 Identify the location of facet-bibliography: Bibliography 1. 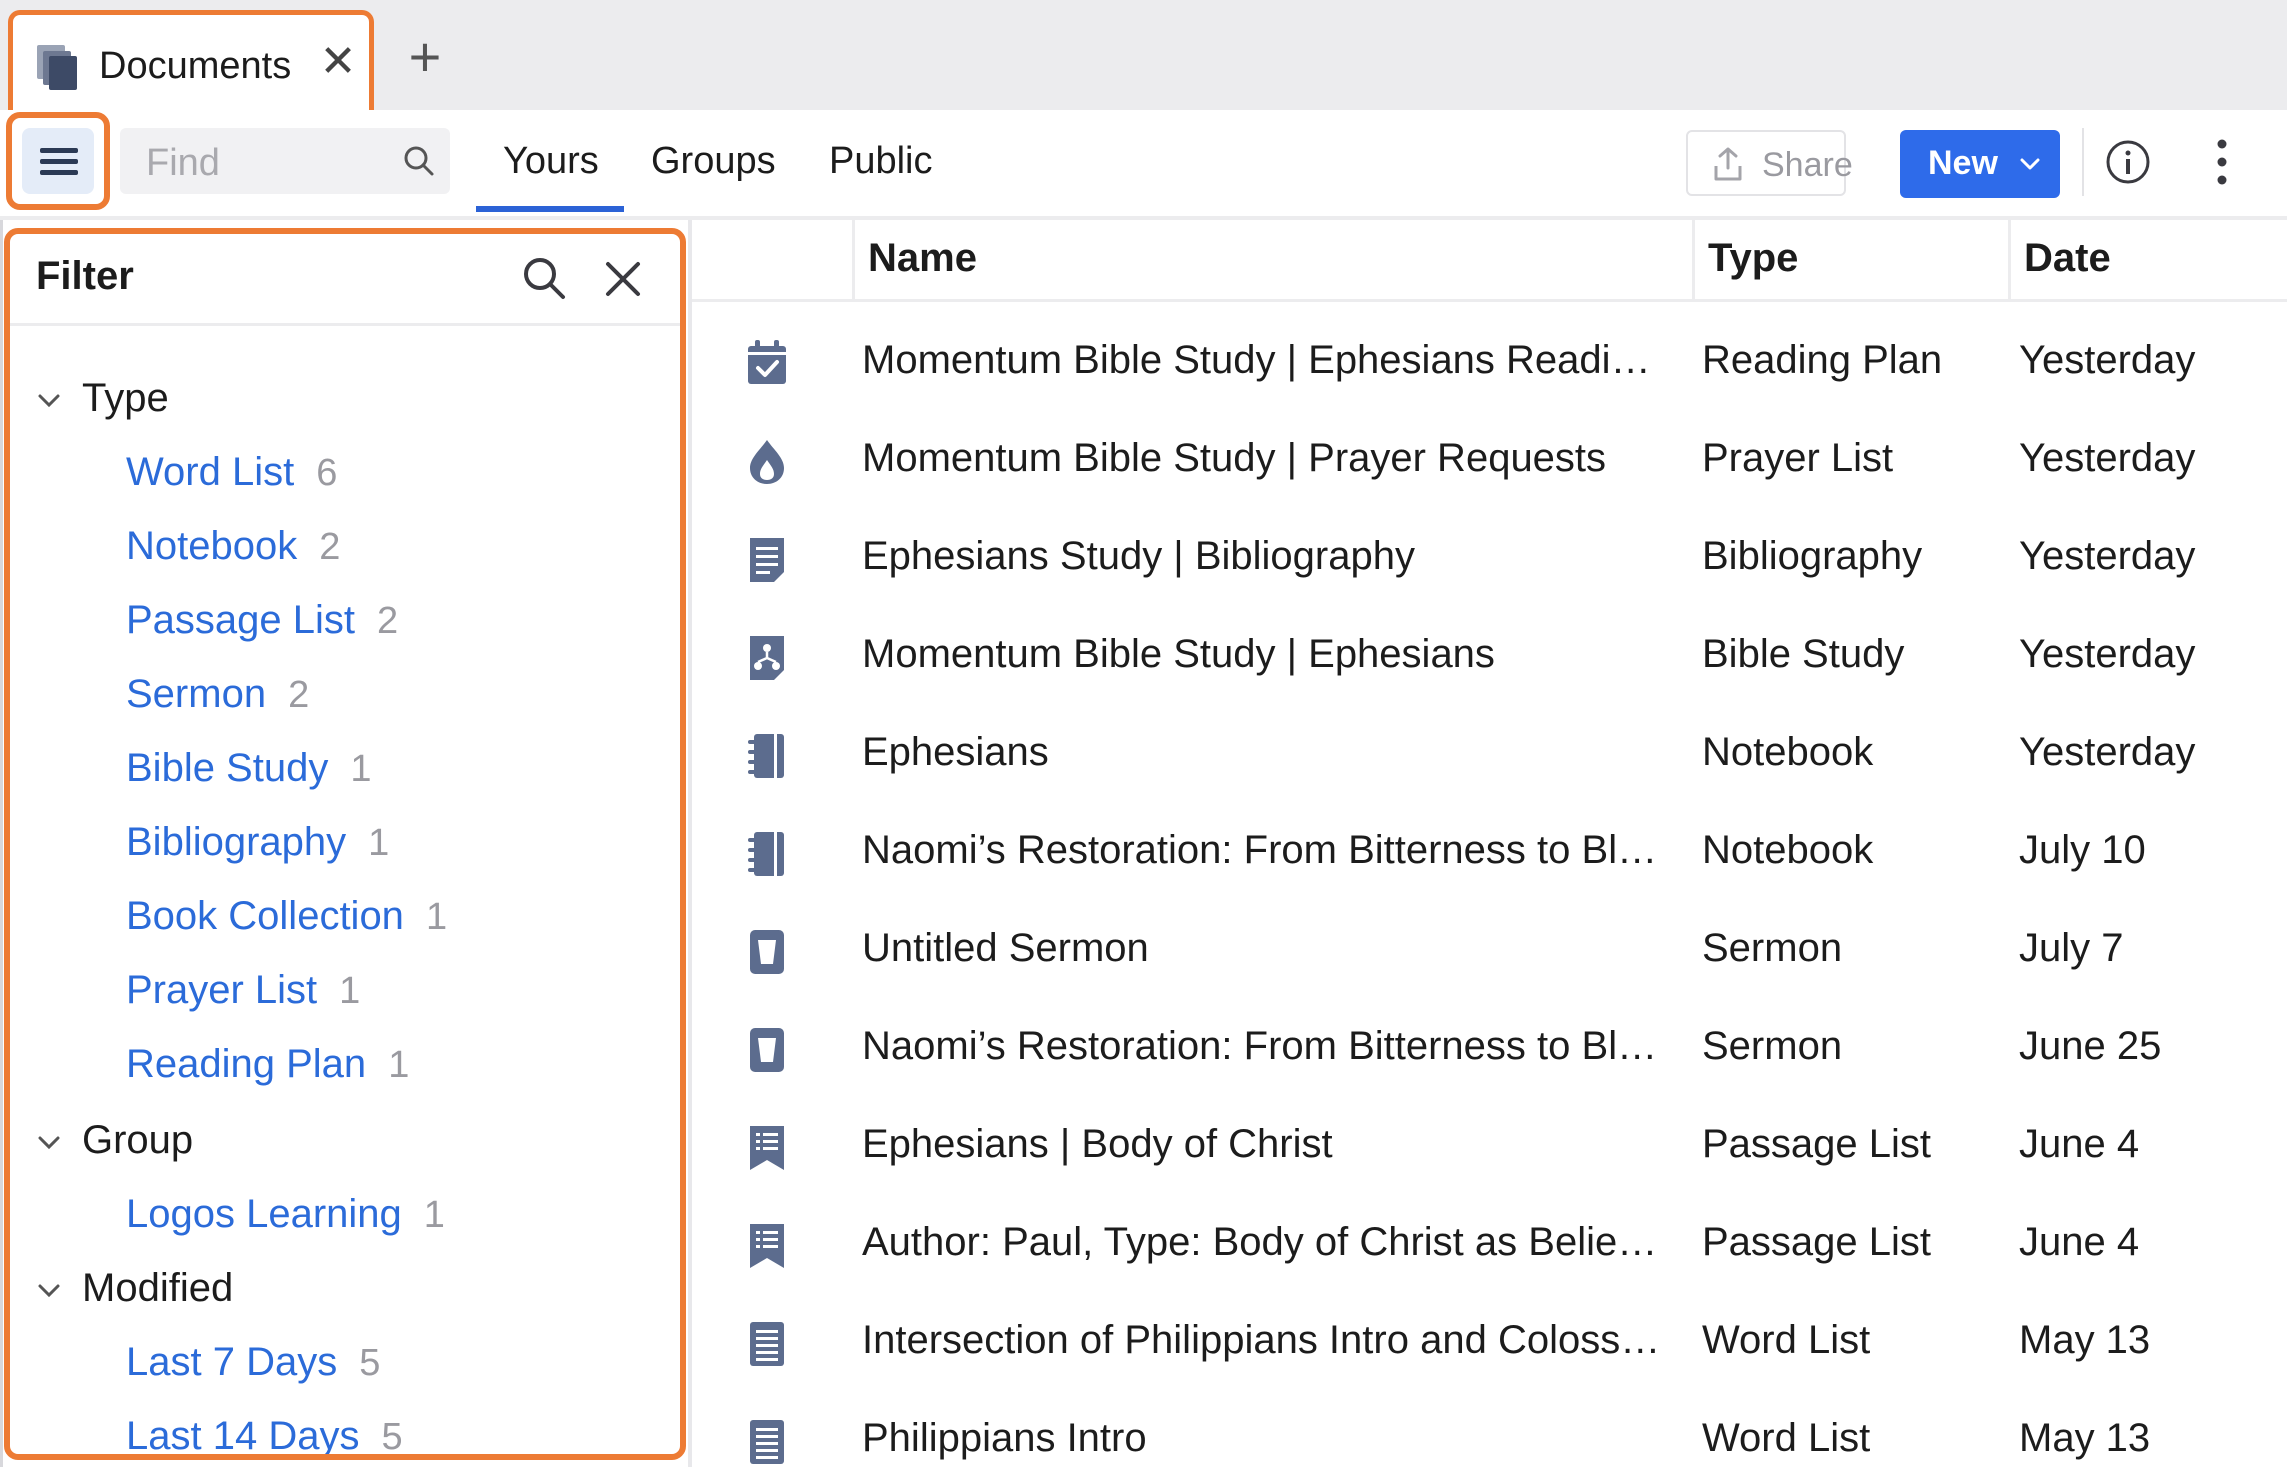
(257, 846).